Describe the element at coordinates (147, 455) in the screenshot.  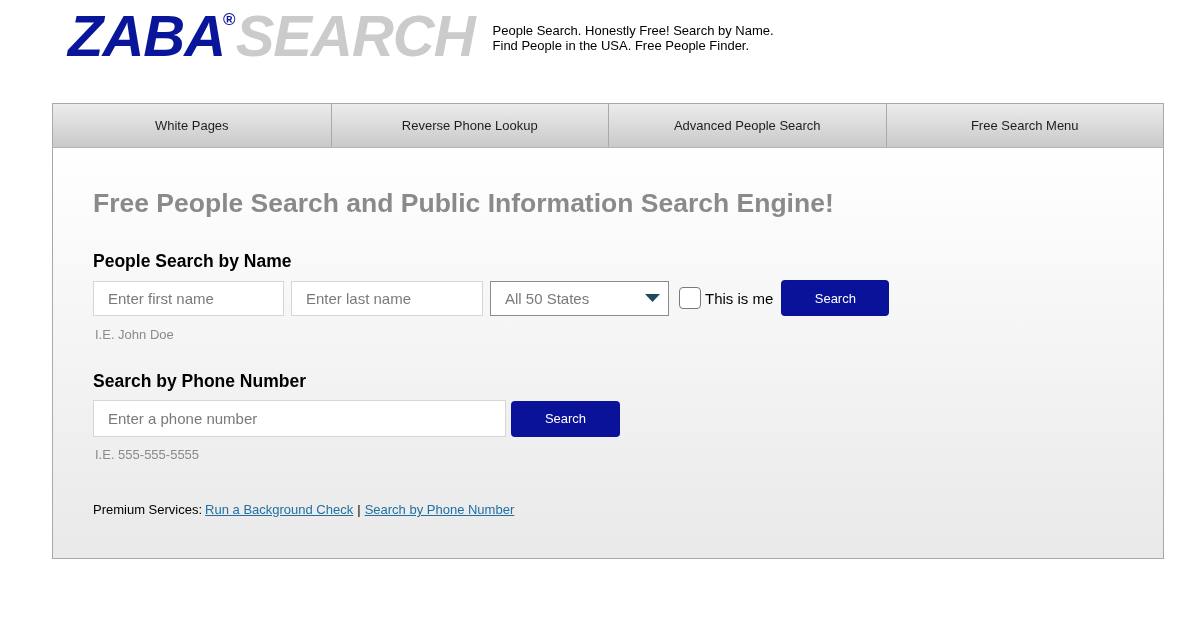
I see `hint-text: I.E. 555-555-5555` at that location.